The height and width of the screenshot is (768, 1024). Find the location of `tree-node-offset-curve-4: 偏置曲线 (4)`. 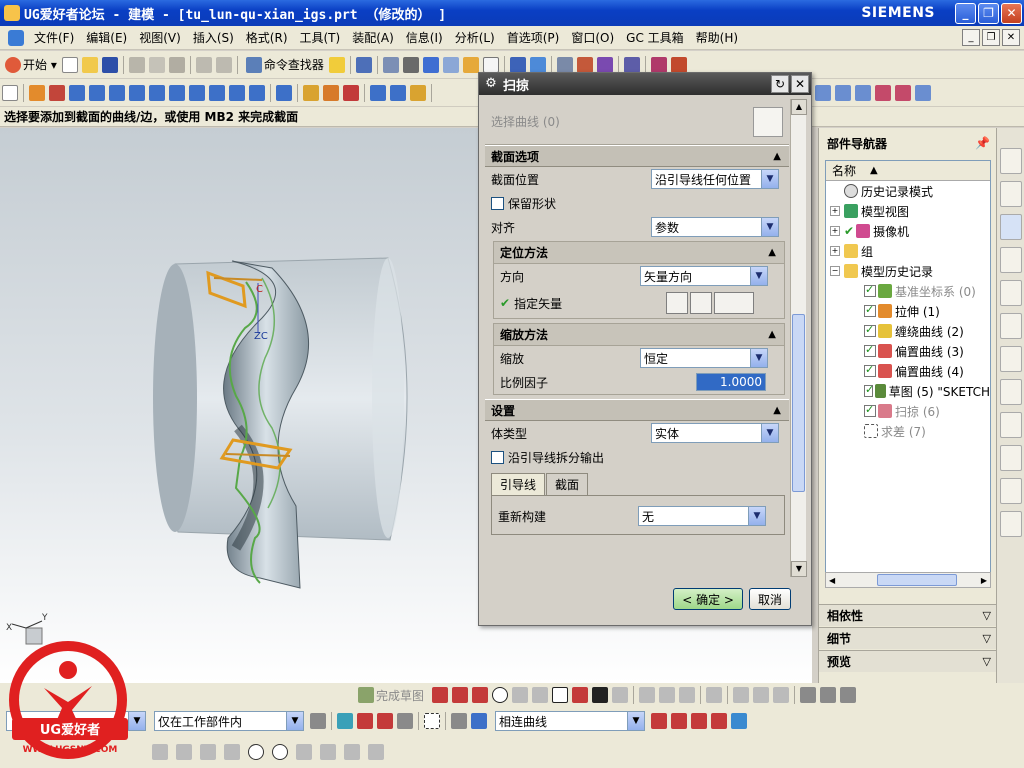

tree-node-offset-curve-4: 偏置曲线 (4) is located at coordinates (908, 371).